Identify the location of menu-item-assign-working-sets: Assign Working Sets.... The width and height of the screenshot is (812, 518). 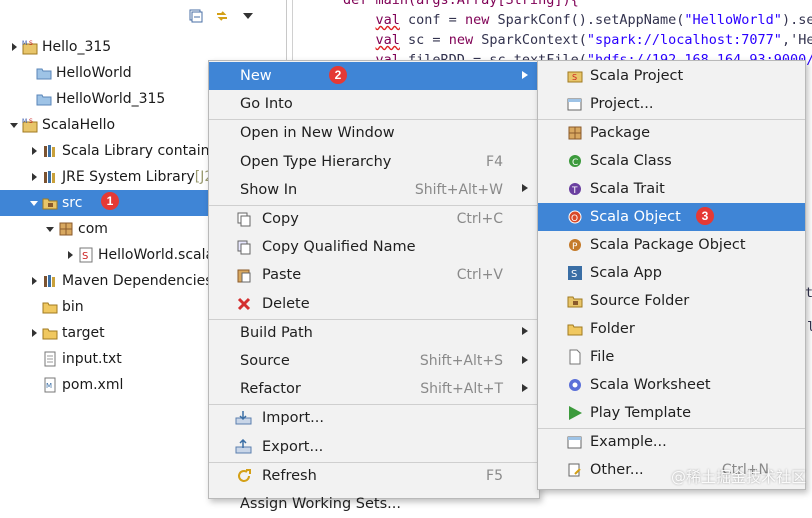
(374, 504).